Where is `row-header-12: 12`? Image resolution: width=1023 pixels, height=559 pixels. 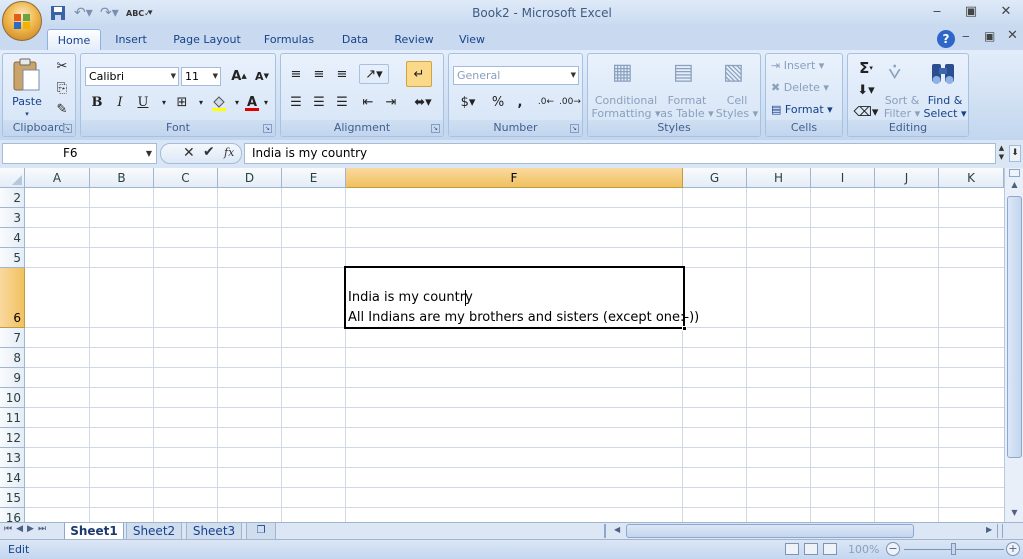 row-header-12: 12 is located at coordinates (12, 438).